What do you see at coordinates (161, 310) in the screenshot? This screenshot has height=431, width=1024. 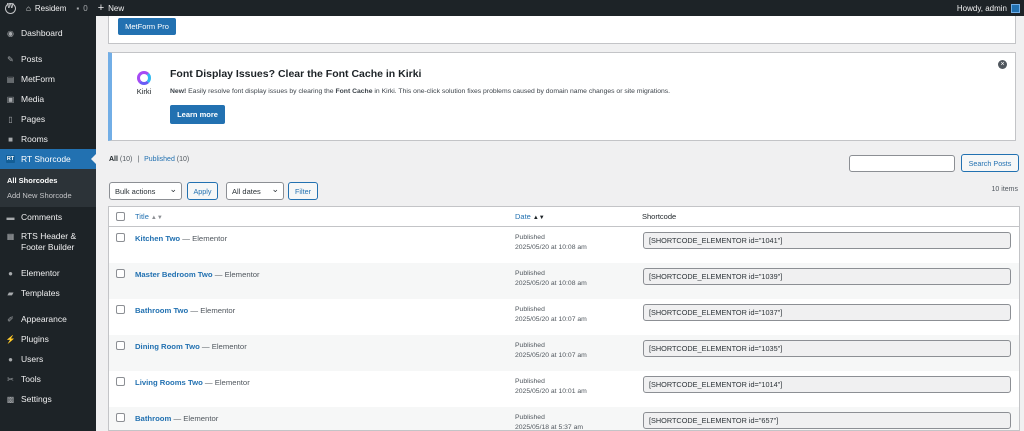 I see `row-title-link: Bathroom Two` at bounding box center [161, 310].